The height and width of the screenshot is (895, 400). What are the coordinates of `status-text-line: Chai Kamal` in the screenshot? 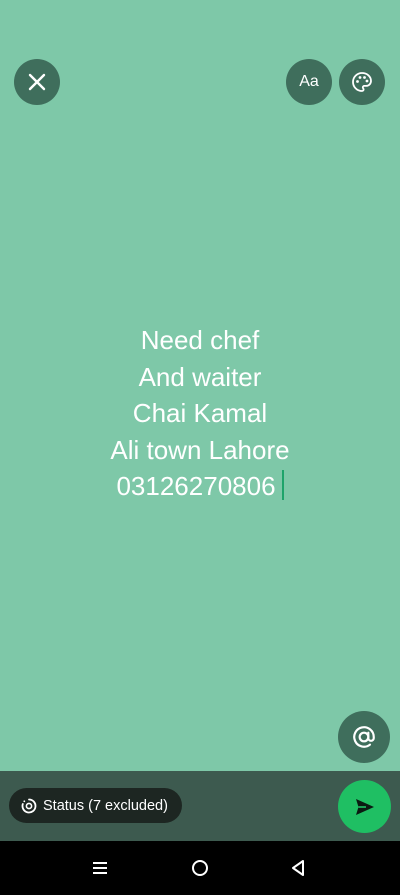 It's located at (200, 413).